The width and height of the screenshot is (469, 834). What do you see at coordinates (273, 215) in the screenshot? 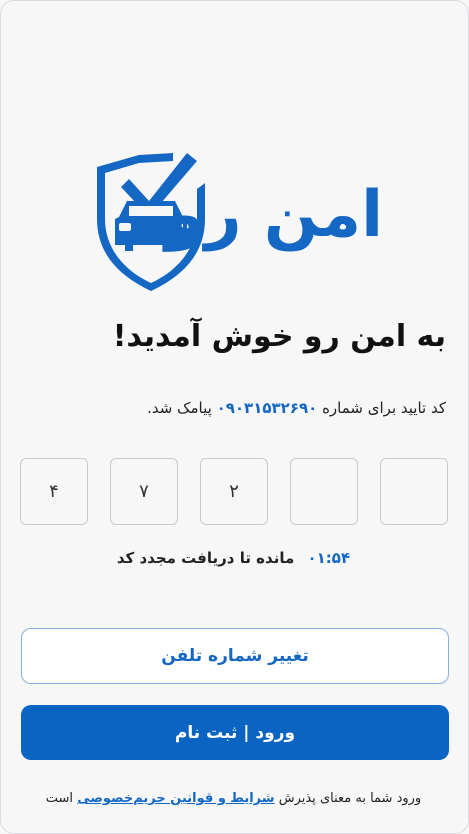
I see `brand-name: امن رو` at bounding box center [273, 215].